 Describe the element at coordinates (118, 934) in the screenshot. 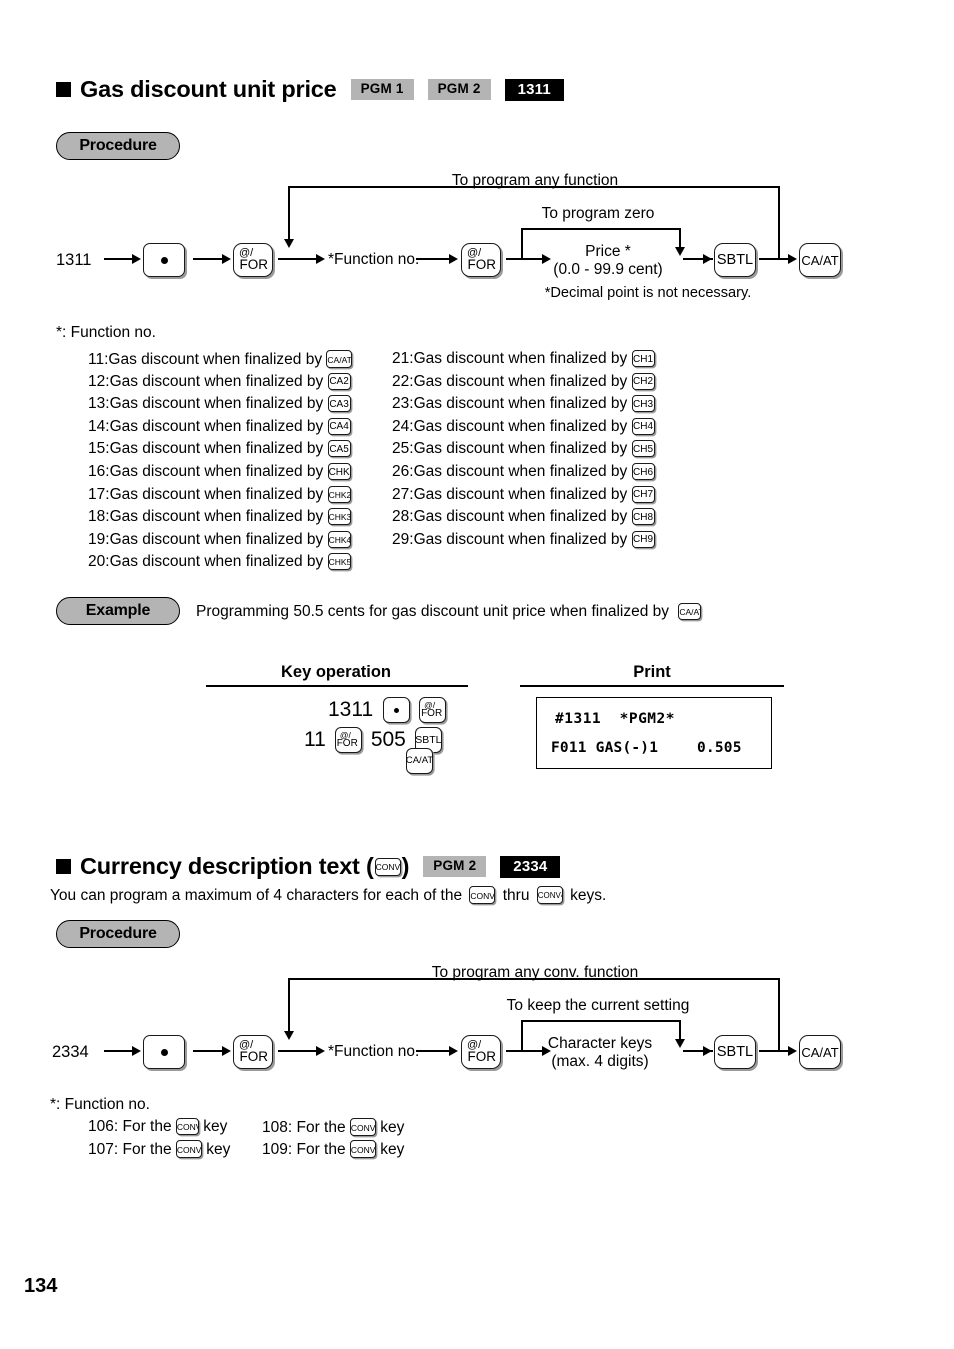

I see `procedure-pill-2: Procedure` at that location.